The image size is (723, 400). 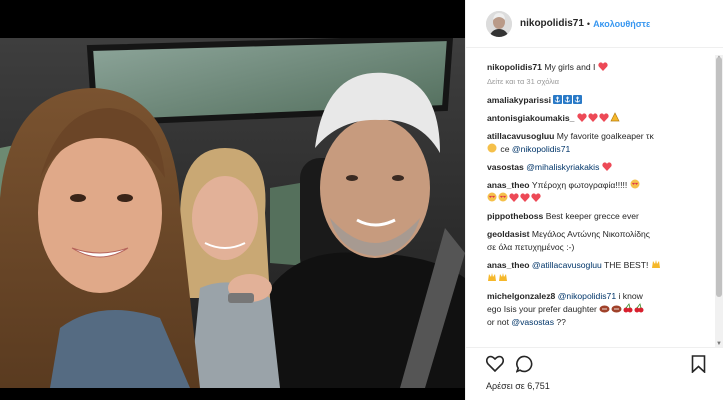 What do you see at coordinates (561, 322) in the screenshot?
I see `comment-text-3b: ??` at bounding box center [561, 322].